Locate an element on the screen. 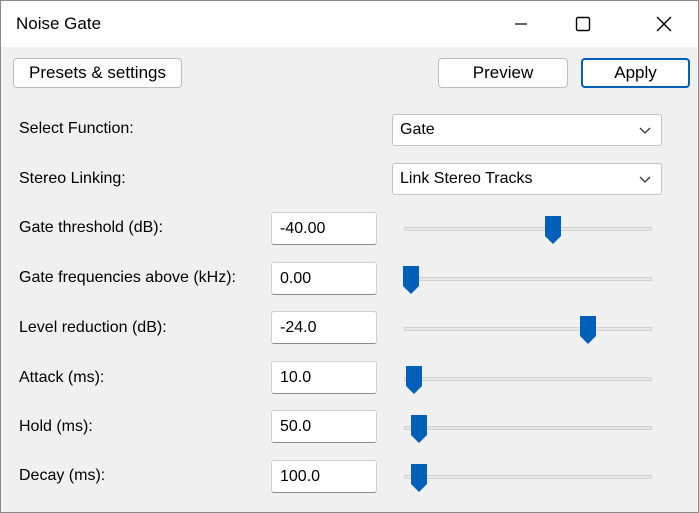 The image size is (699, 513). hold-slider is located at coordinates (528, 428).